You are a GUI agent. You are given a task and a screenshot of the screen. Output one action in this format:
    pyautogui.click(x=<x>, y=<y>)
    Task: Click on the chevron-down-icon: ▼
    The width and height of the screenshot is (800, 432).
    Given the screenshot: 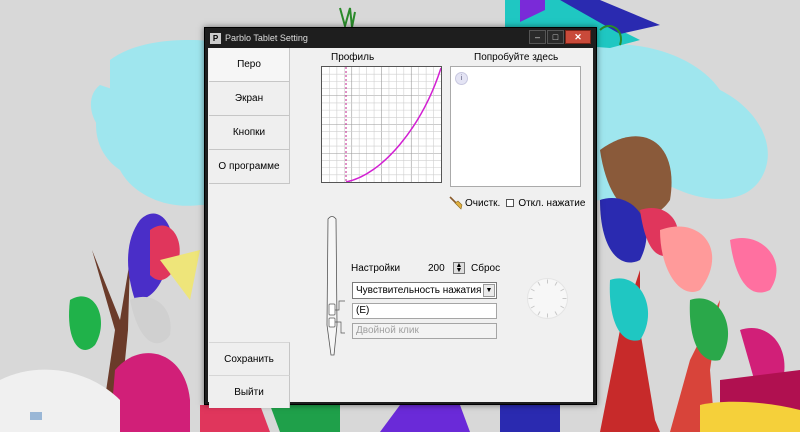 What is the action you would take?
    pyautogui.click(x=489, y=290)
    